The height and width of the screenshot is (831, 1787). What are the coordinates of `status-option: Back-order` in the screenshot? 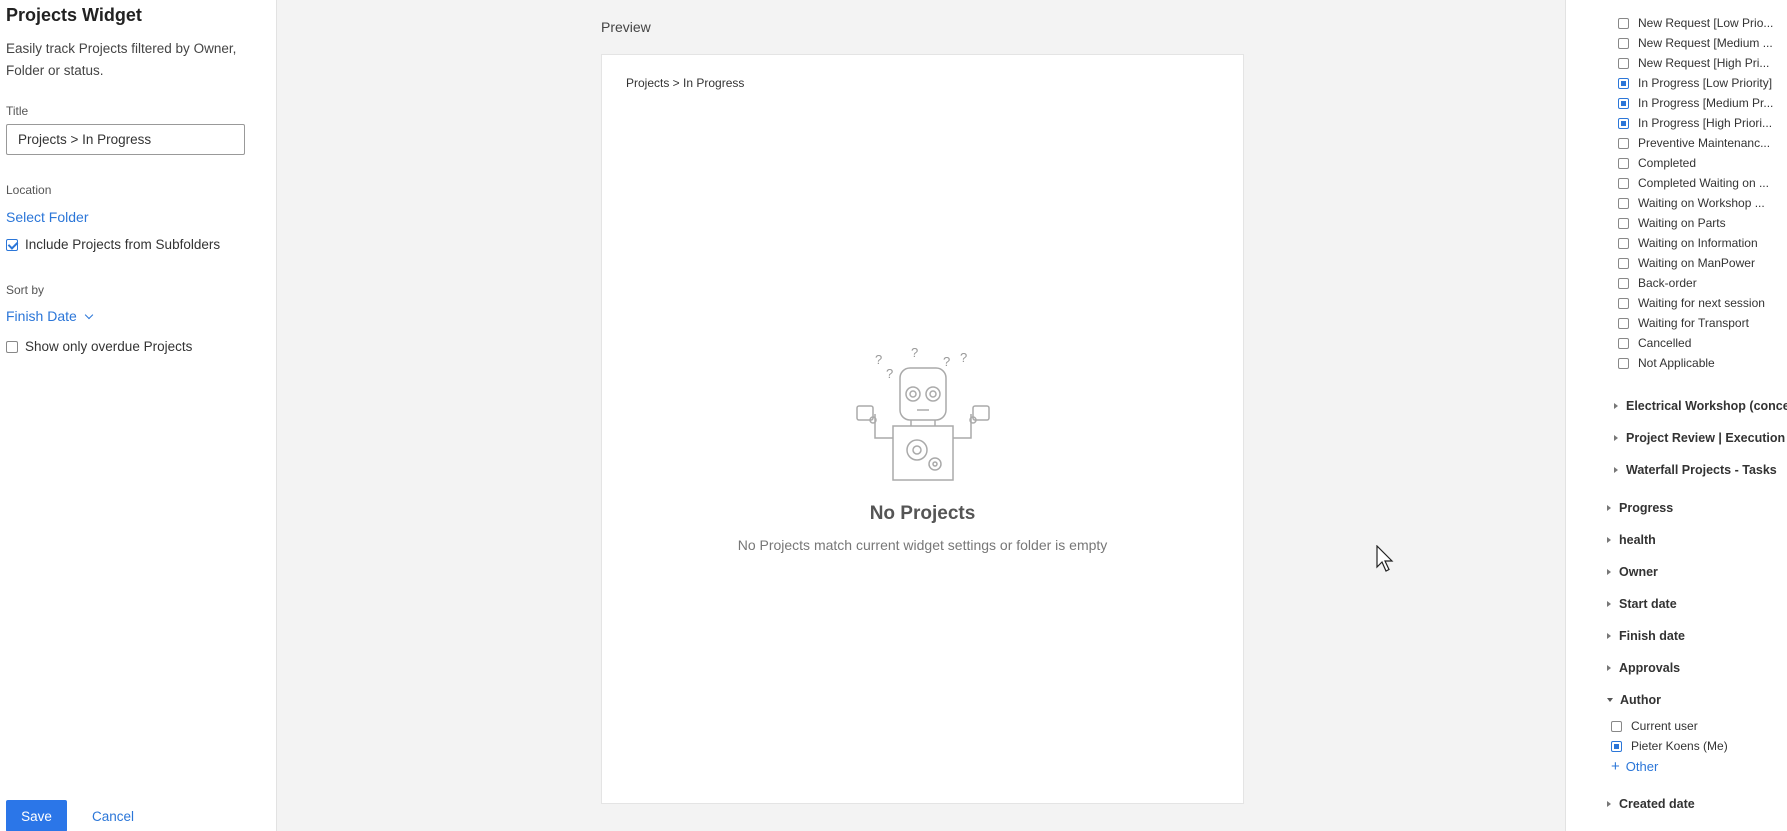 It's located at (1695, 283).